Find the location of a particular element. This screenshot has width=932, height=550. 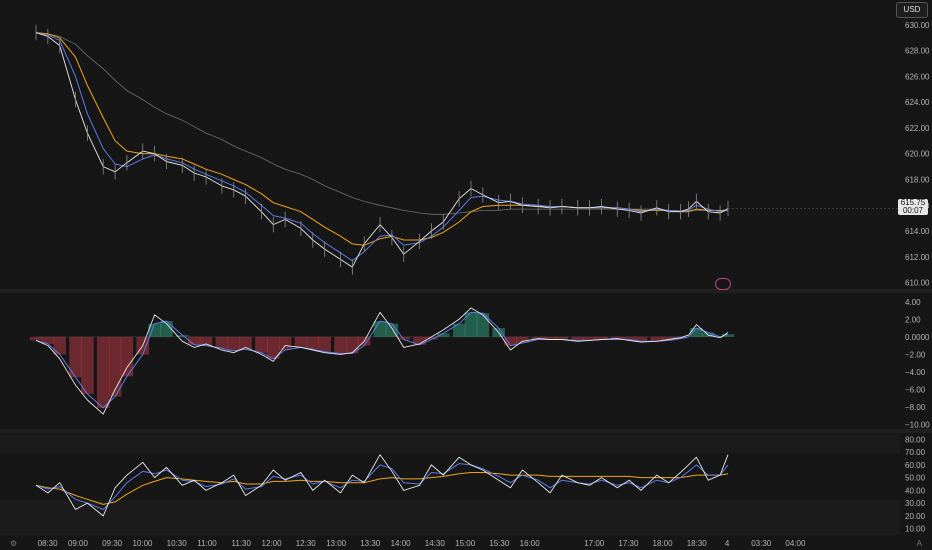

auto-scale-button: A is located at coordinates (919, 543).